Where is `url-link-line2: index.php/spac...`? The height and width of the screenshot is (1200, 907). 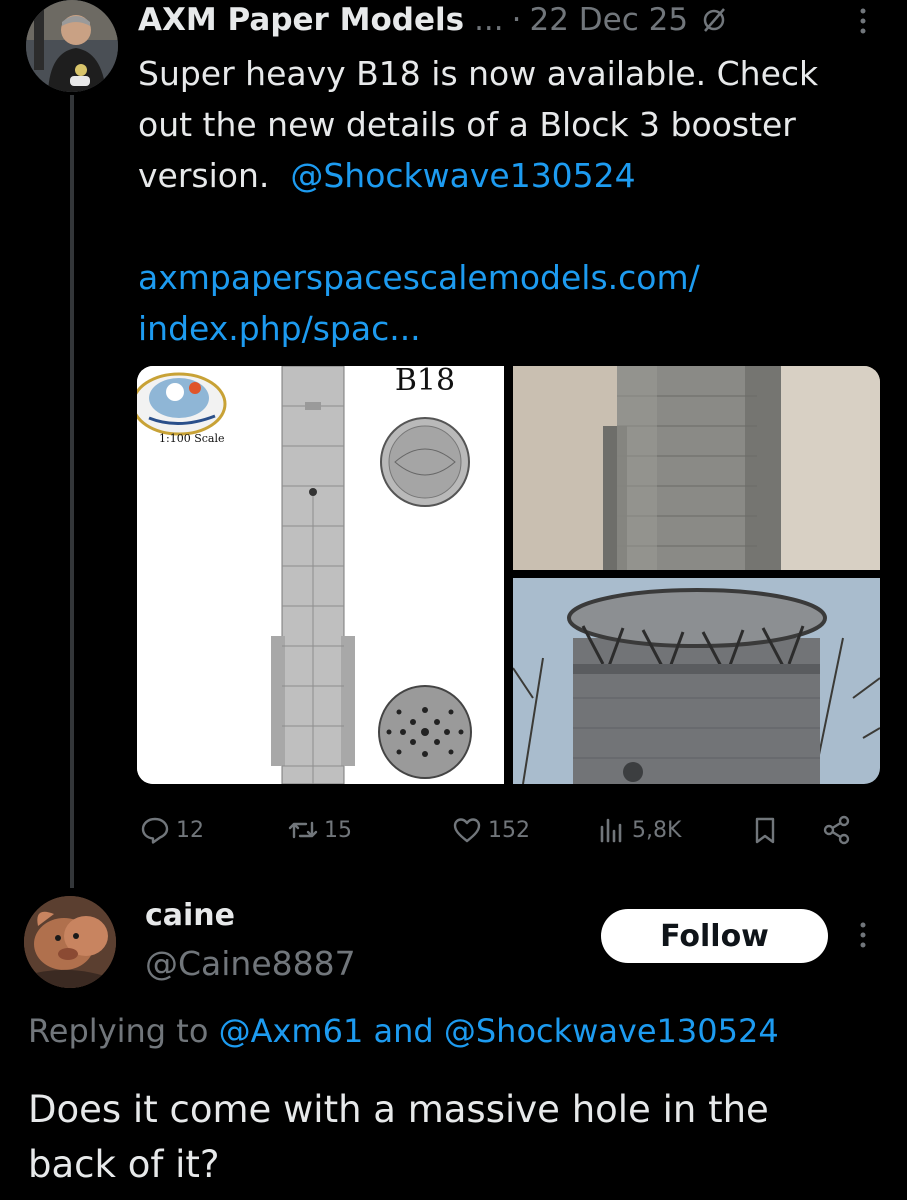
url-link-line2: index.php/spac... is located at coordinates (508, 328).